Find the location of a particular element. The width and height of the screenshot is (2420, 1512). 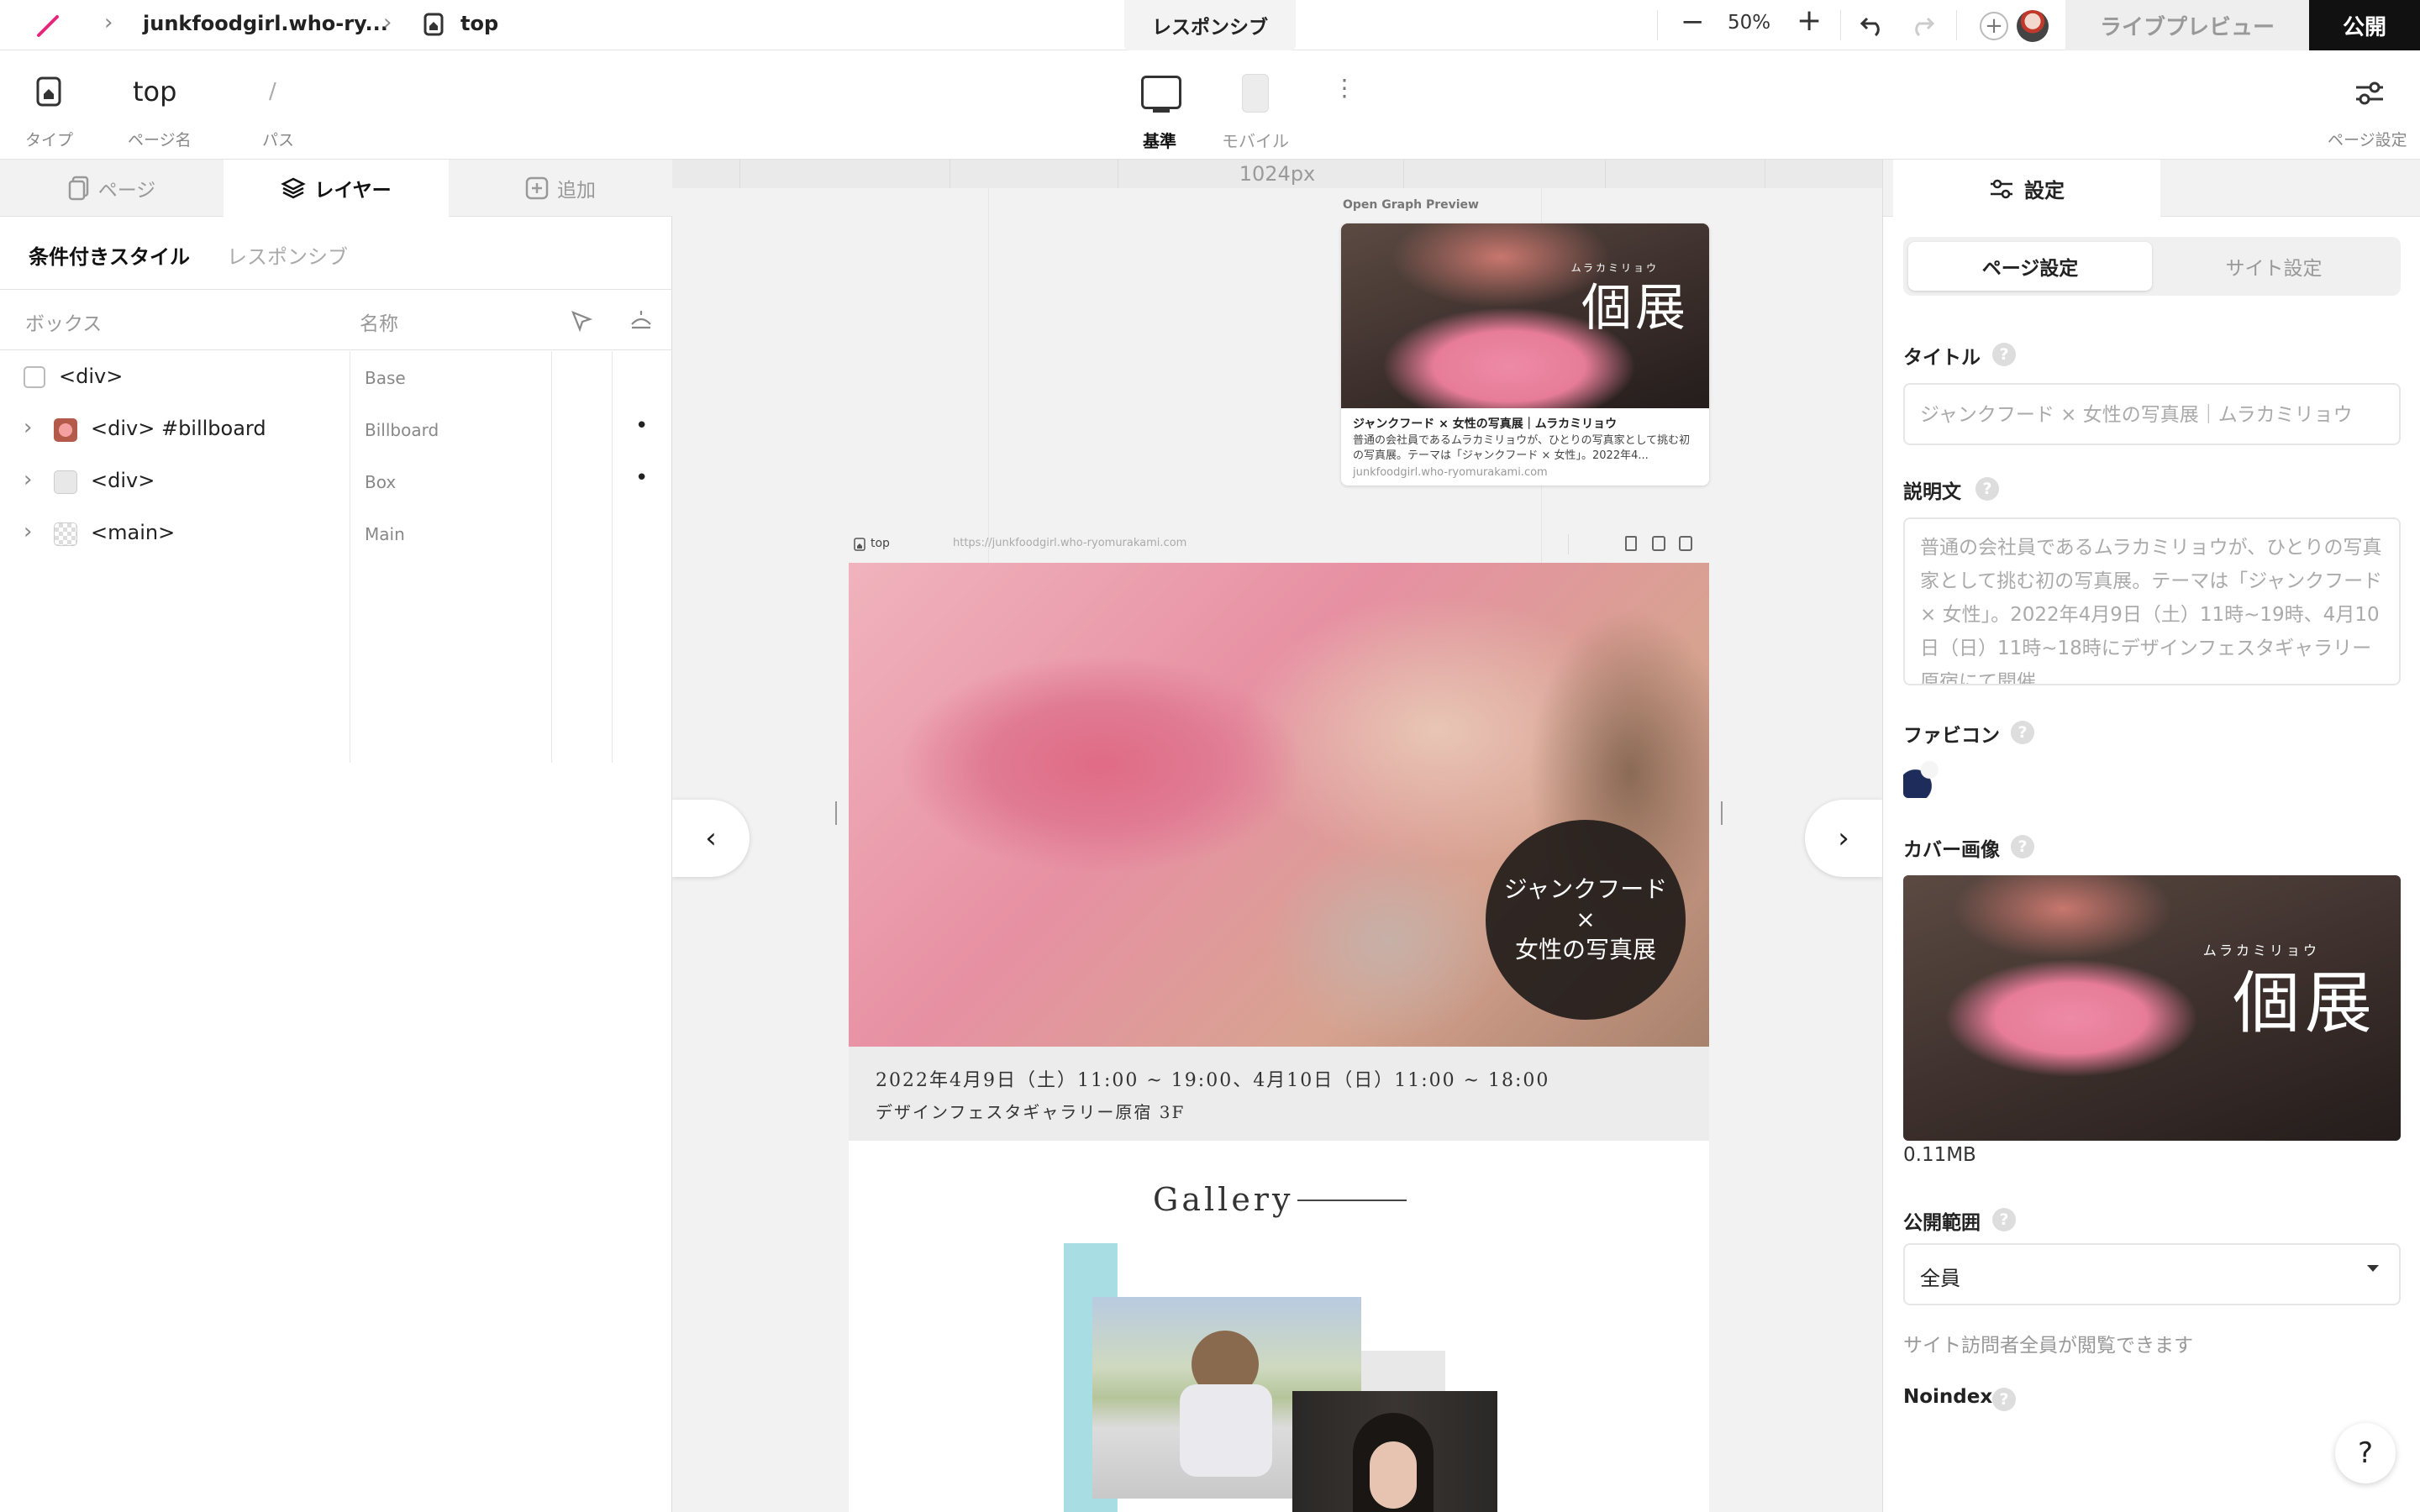

visibility-select: 全員 is located at coordinates (2152, 1274).